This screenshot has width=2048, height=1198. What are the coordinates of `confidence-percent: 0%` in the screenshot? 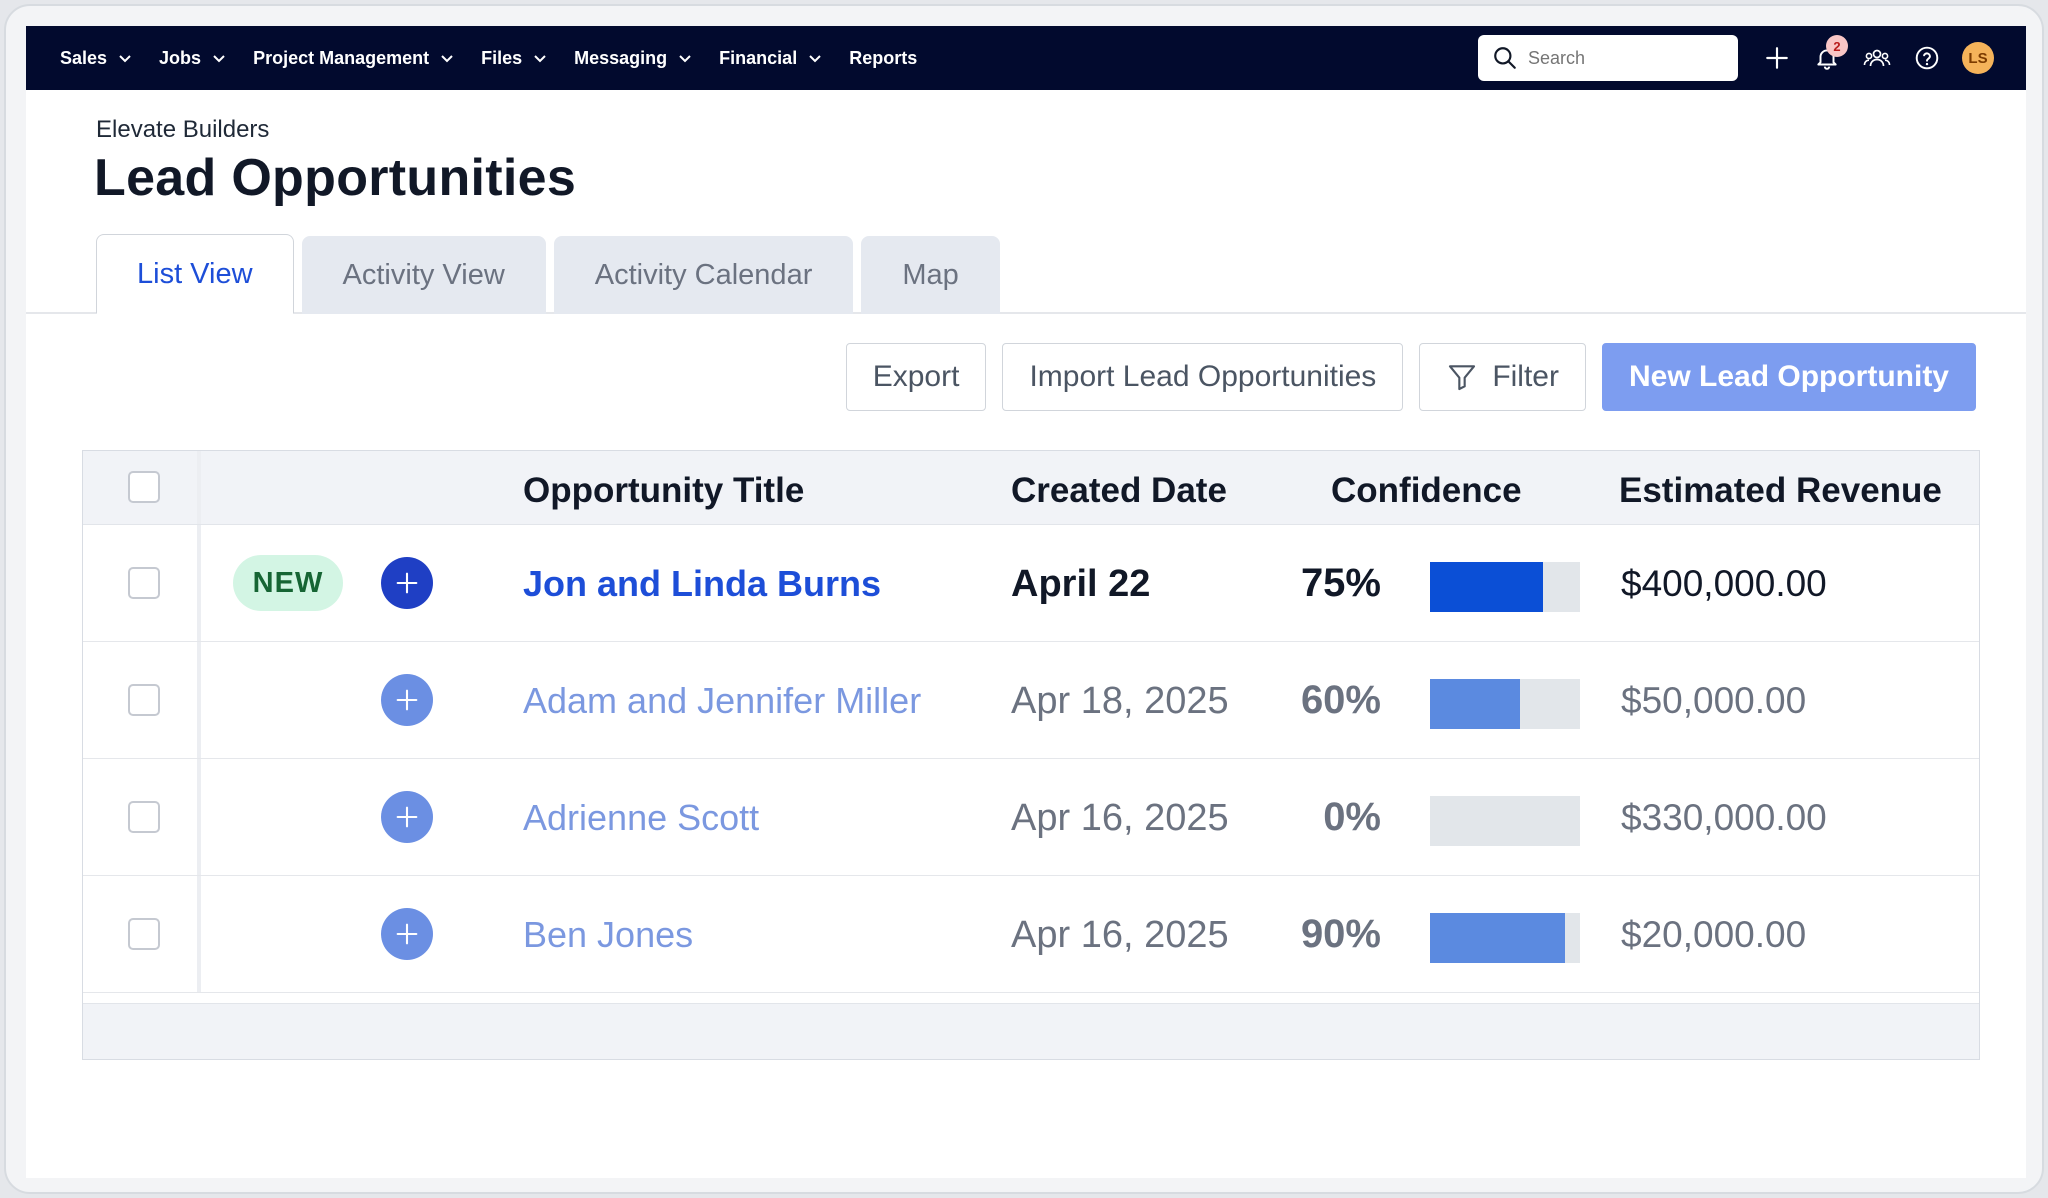 It's located at (1352, 817).